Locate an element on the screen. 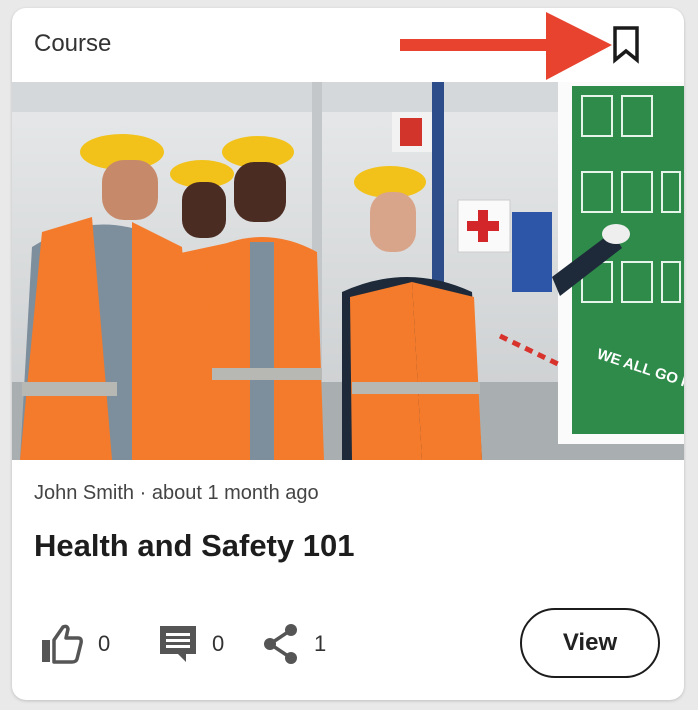  course-title: Health and Safety 101 is located at coordinates (194, 546).